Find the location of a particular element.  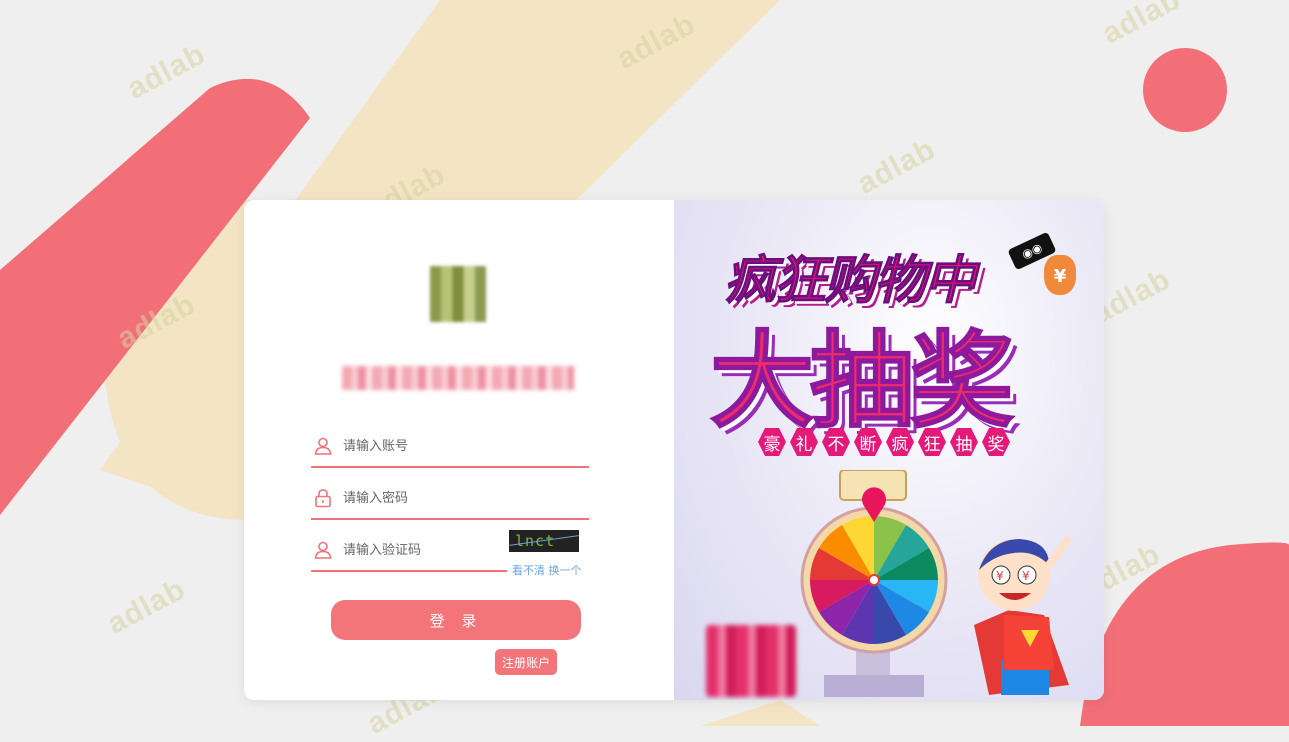

promo-headline-line2: 大抽奖 is located at coordinates (862, 381).